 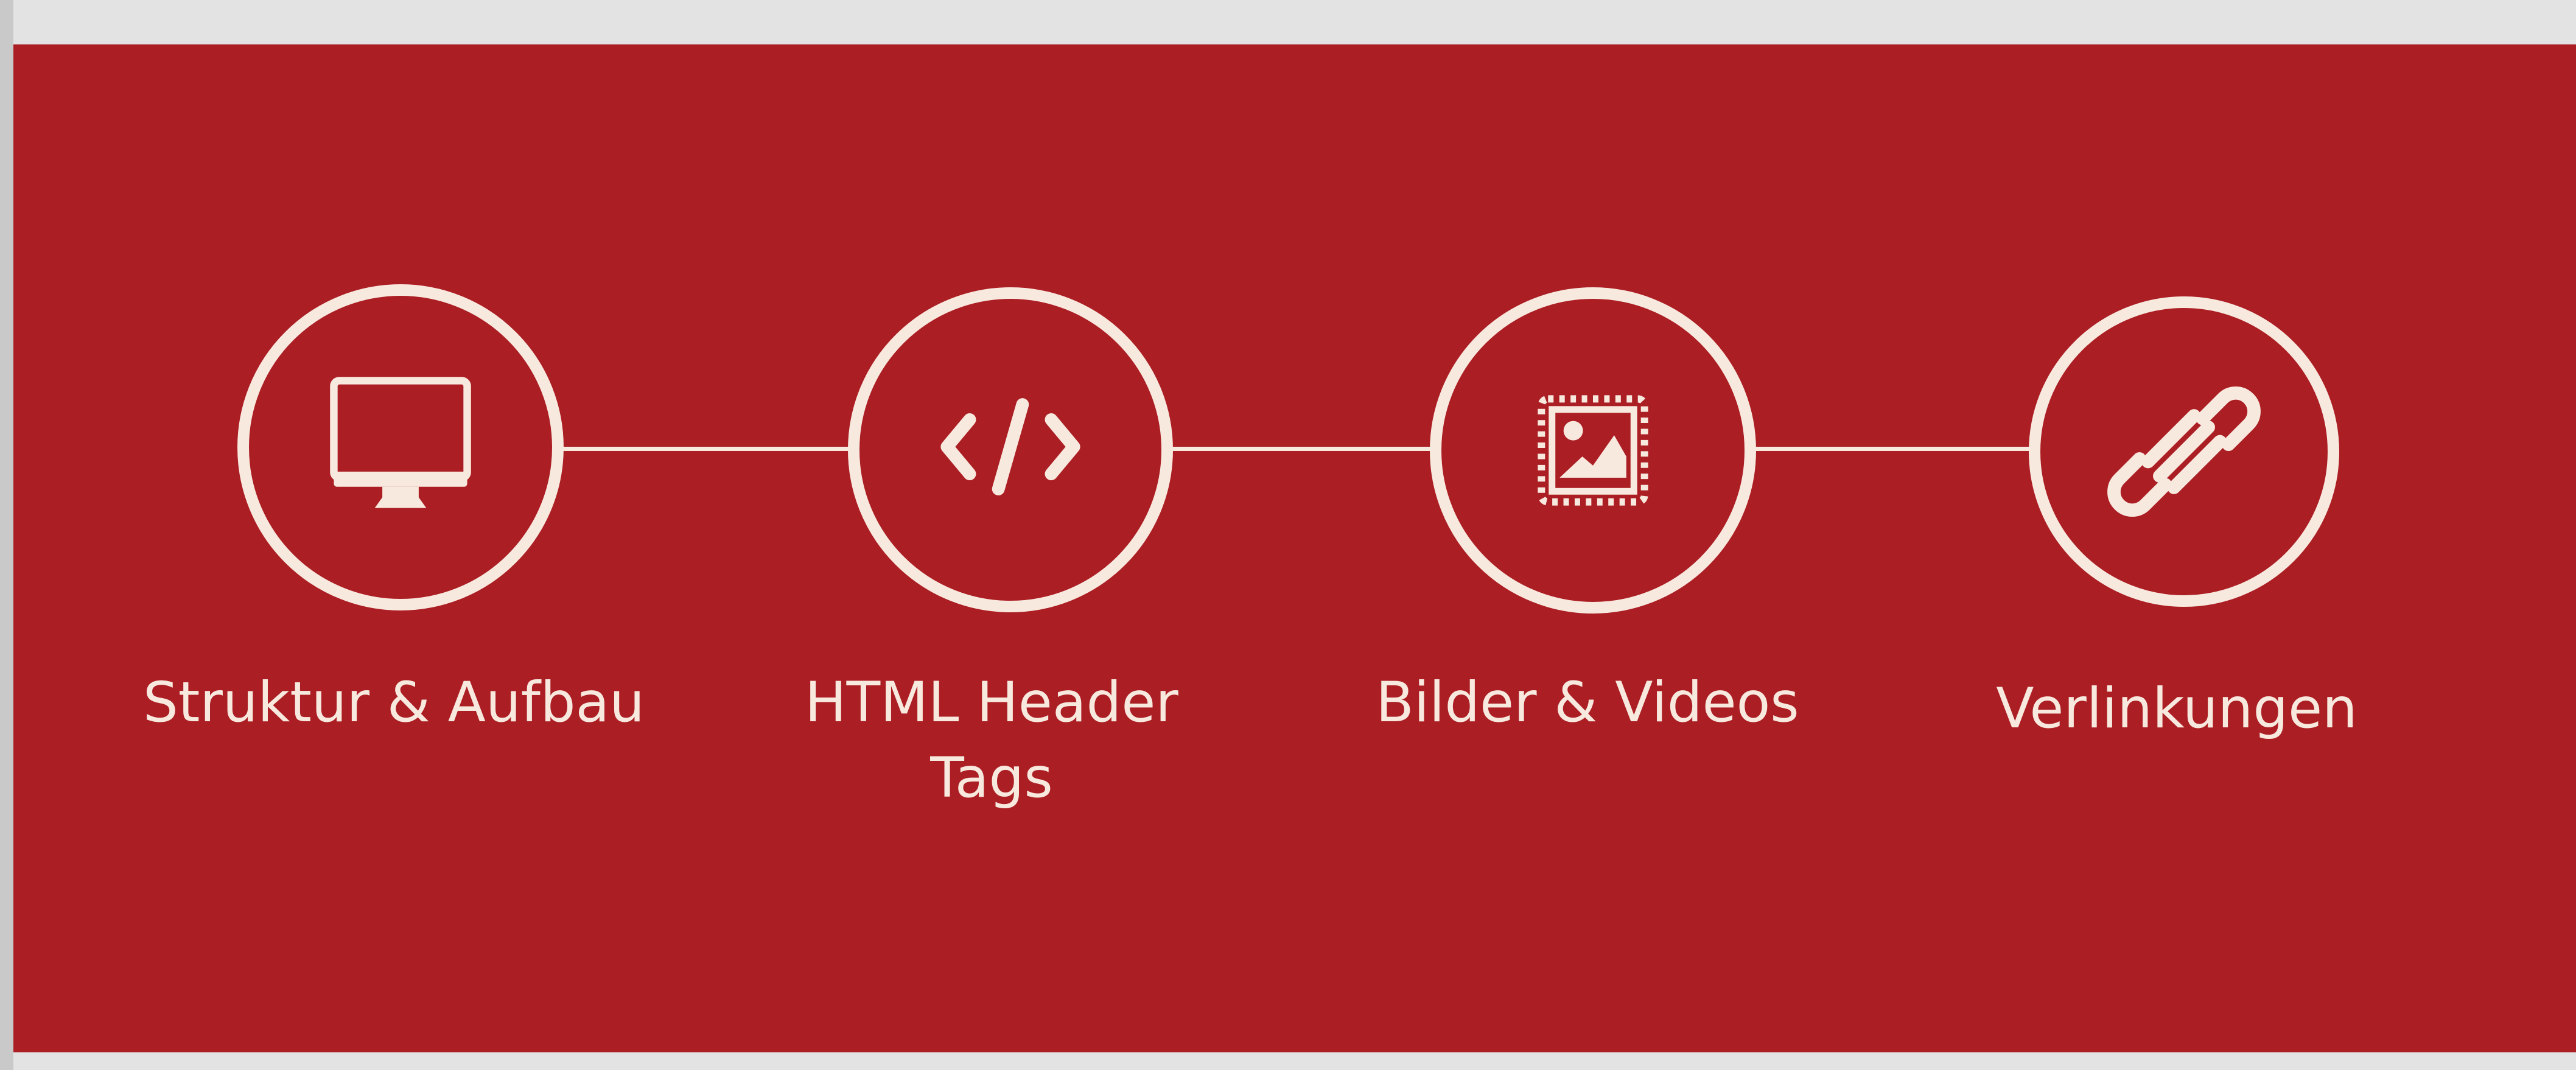 What do you see at coordinates (991, 740) in the screenshot?
I see `step-label: HTML Header Tags` at bounding box center [991, 740].